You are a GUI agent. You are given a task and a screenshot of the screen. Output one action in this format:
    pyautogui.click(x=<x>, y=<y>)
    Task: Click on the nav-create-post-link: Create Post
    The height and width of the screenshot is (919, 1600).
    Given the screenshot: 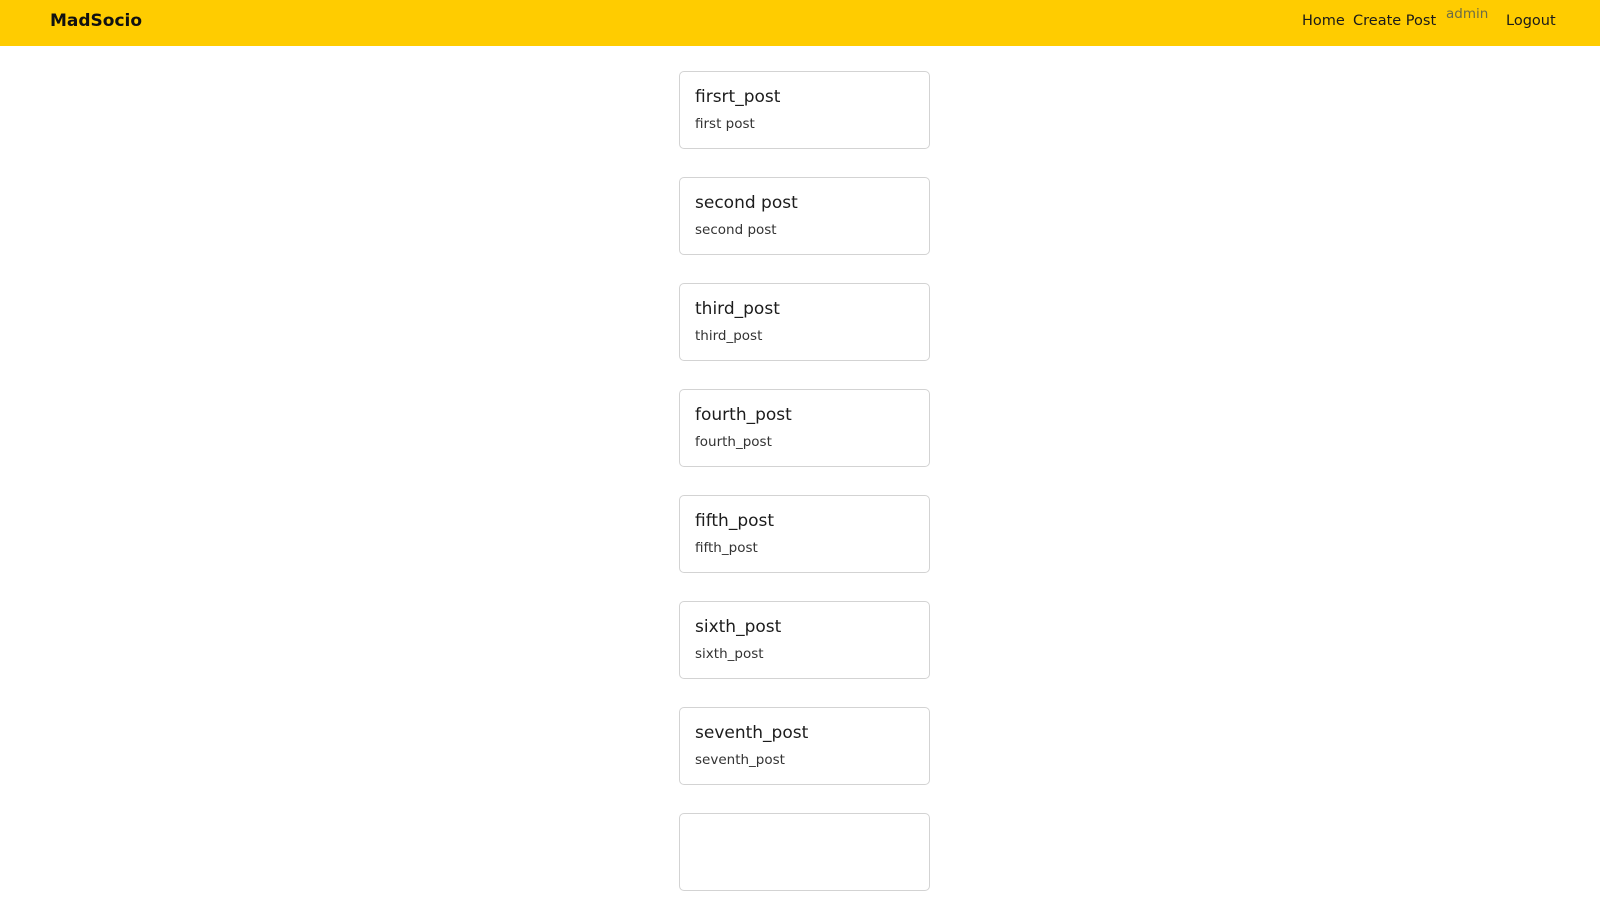 What is the action you would take?
    pyautogui.click(x=1394, y=21)
    